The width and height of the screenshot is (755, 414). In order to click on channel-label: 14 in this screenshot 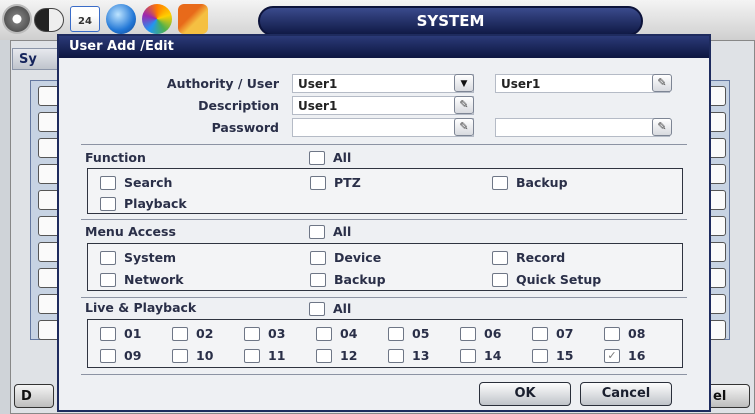, I will do `click(493, 355)`.